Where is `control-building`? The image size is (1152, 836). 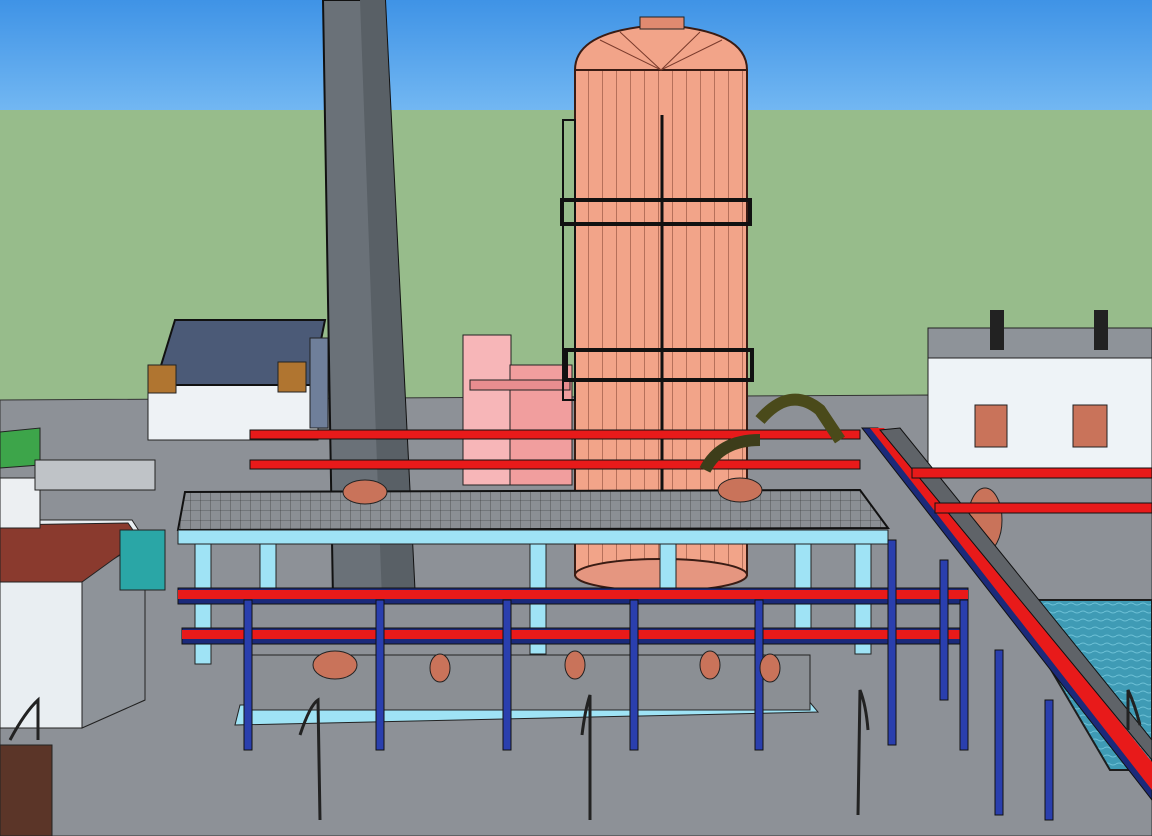
control-building is located at coordinates (238, 380).